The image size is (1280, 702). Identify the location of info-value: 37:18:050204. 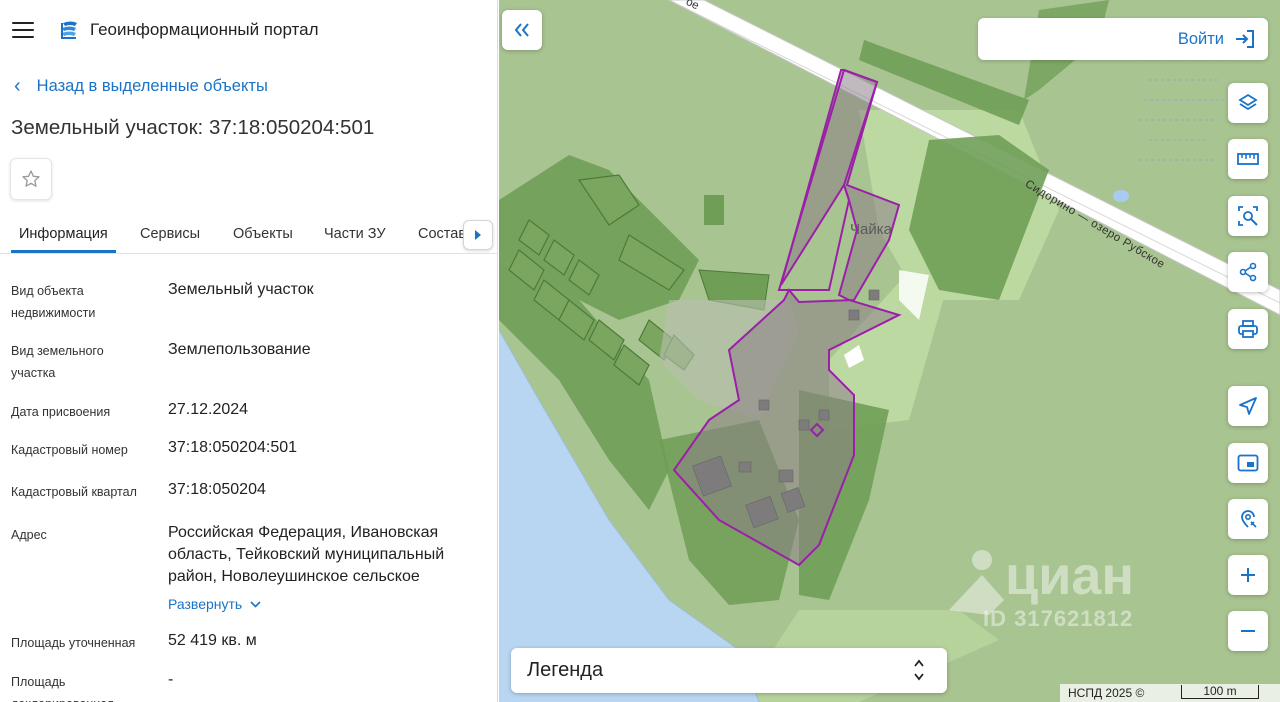
(217, 489).